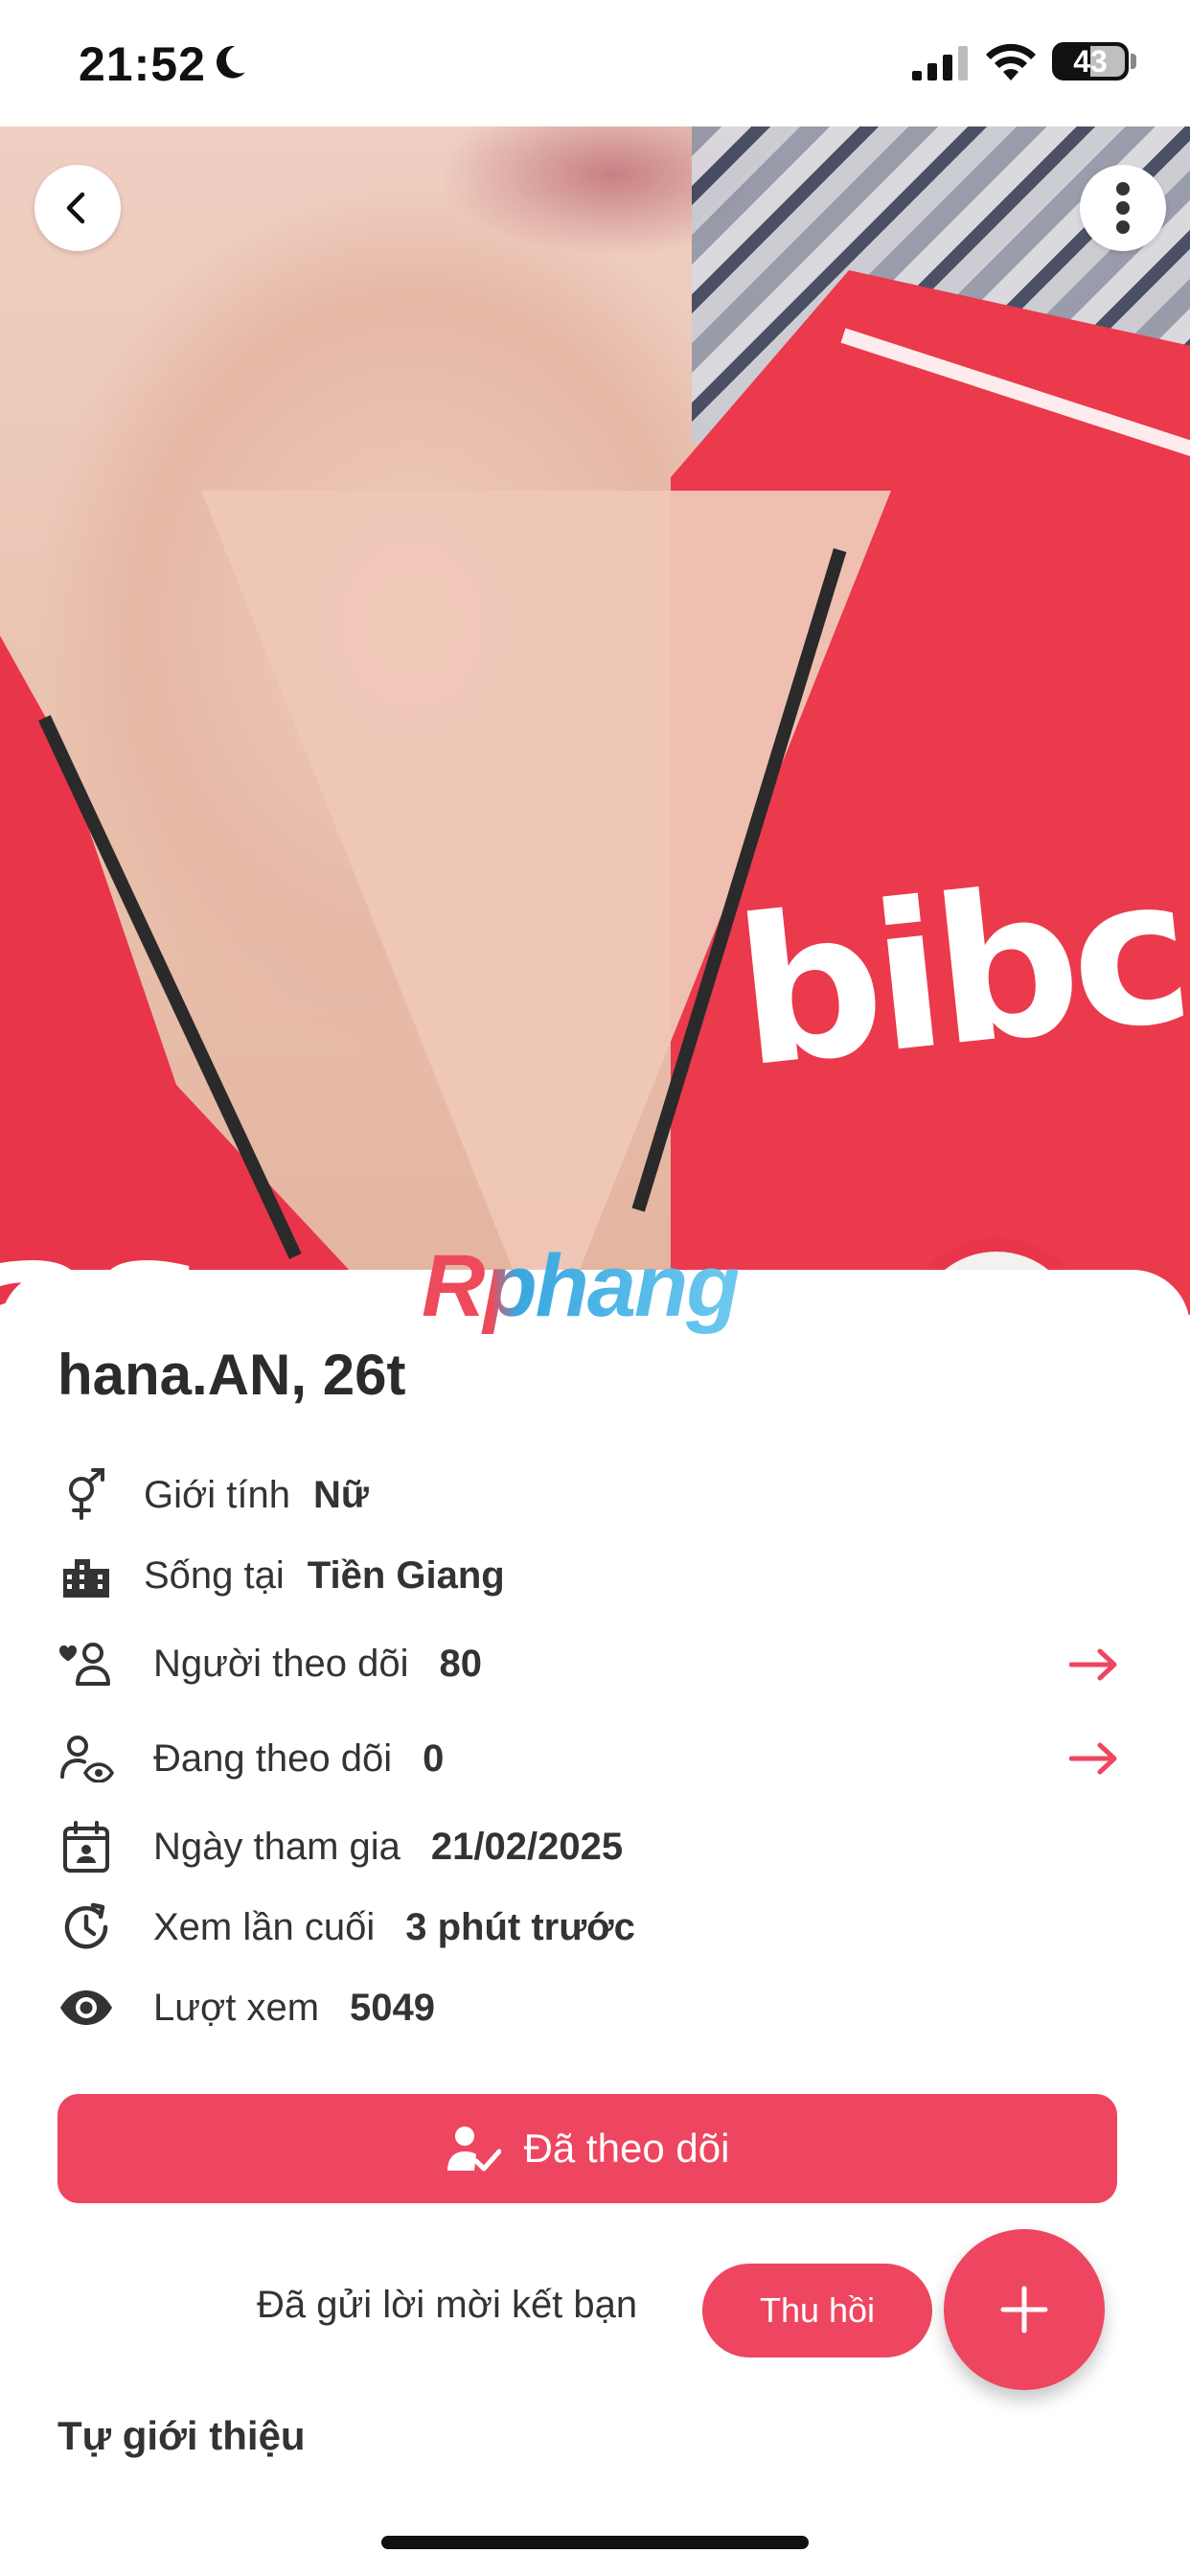 This screenshot has height=2576, width=1190. I want to click on last-seen-value: 3 phút trước, so click(520, 1926).